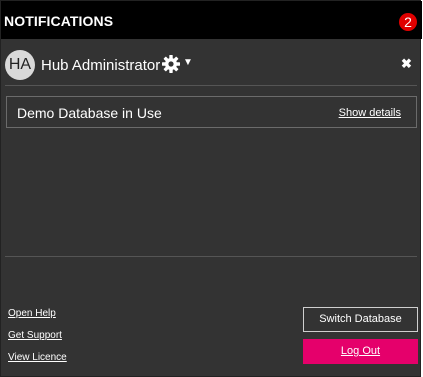  I want to click on caret-down-icon: ▼, so click(188, 62).